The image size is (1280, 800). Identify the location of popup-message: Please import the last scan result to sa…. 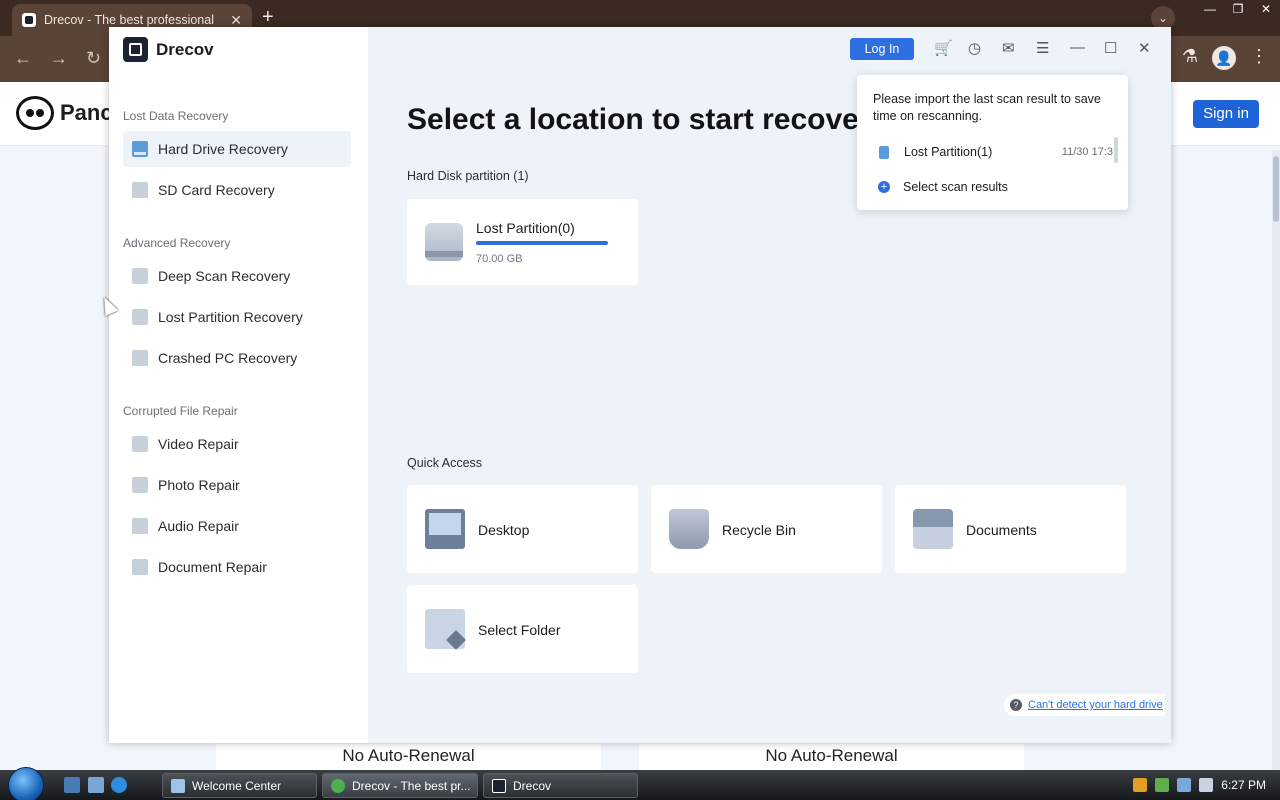
(987, 107).